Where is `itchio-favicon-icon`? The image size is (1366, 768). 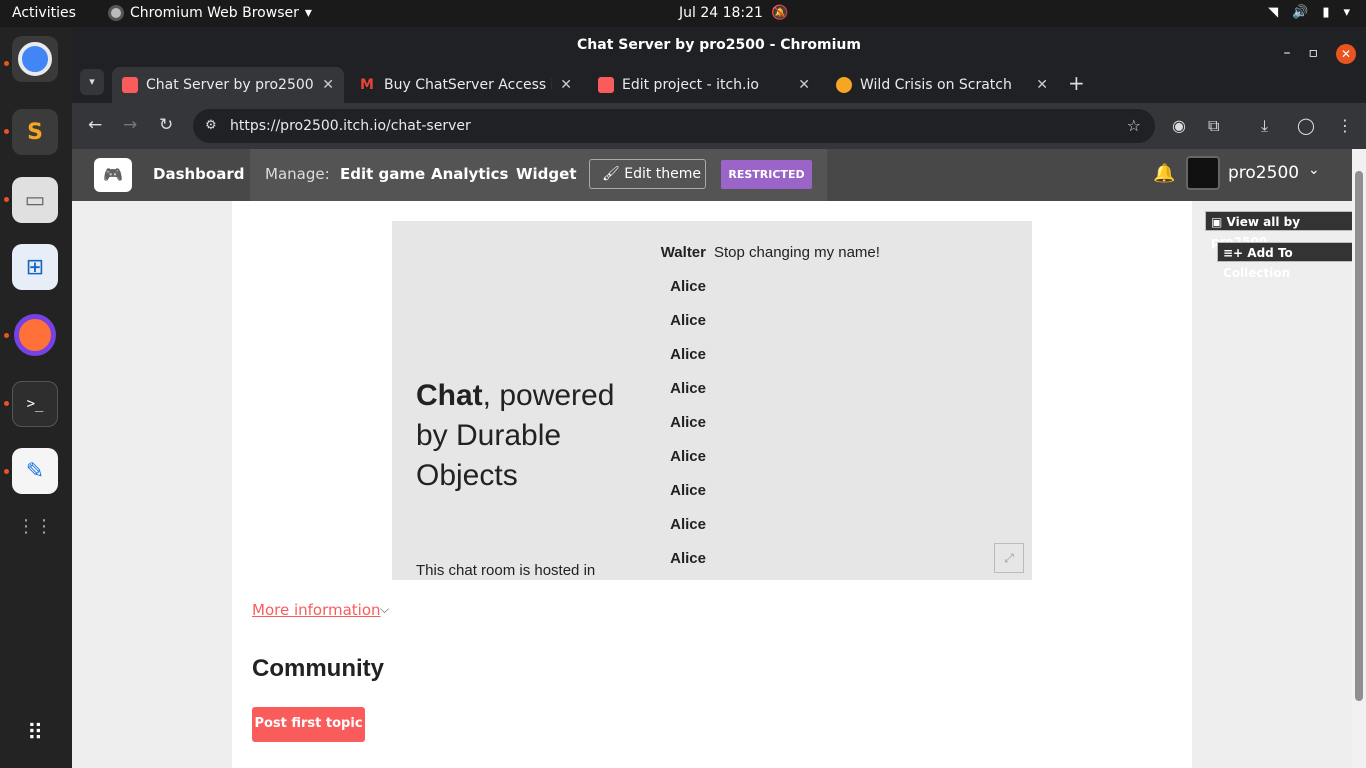 itchio-favicon-icon is located at coordinates (130, 85).